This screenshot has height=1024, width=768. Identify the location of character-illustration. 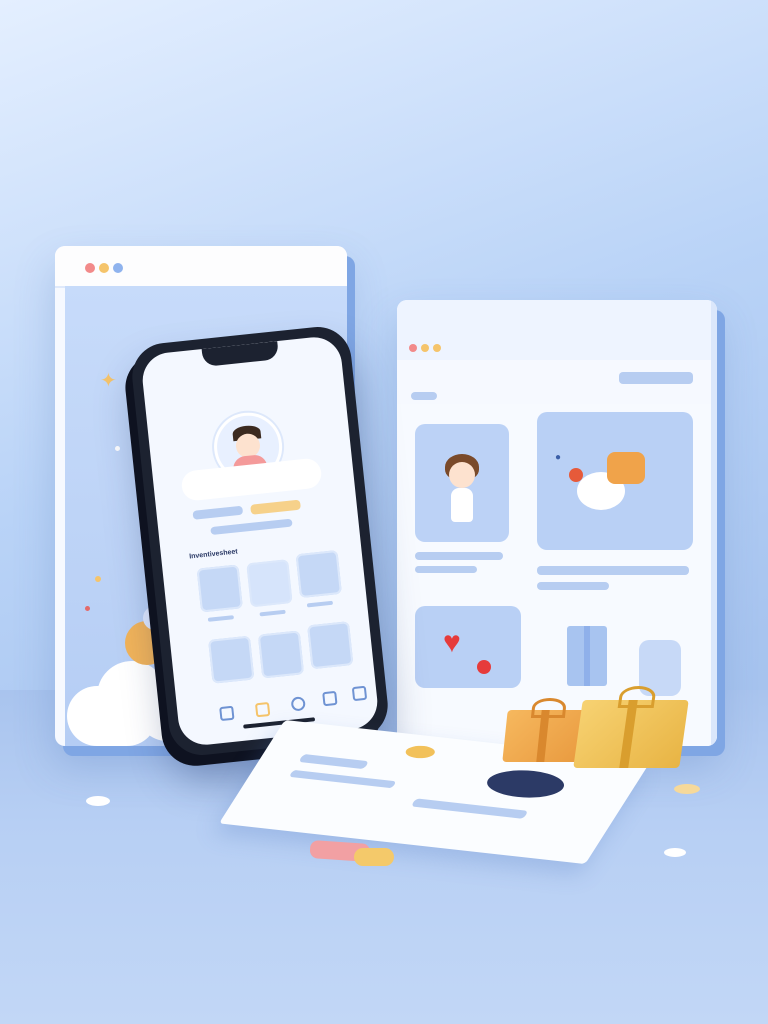
(462, 488).